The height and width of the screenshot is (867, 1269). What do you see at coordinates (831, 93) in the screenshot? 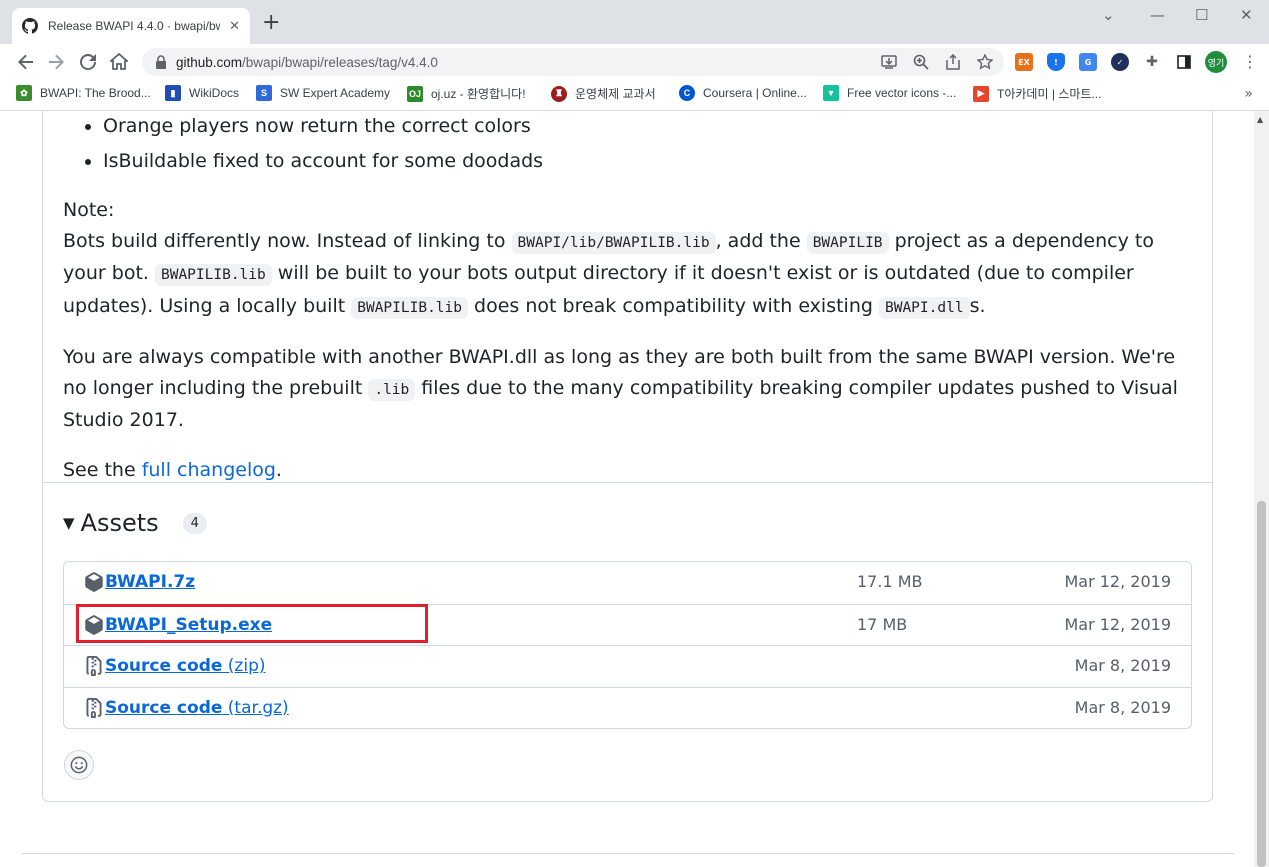
I see `flaticon-icon: ▼` at bounding box center [831, 93].